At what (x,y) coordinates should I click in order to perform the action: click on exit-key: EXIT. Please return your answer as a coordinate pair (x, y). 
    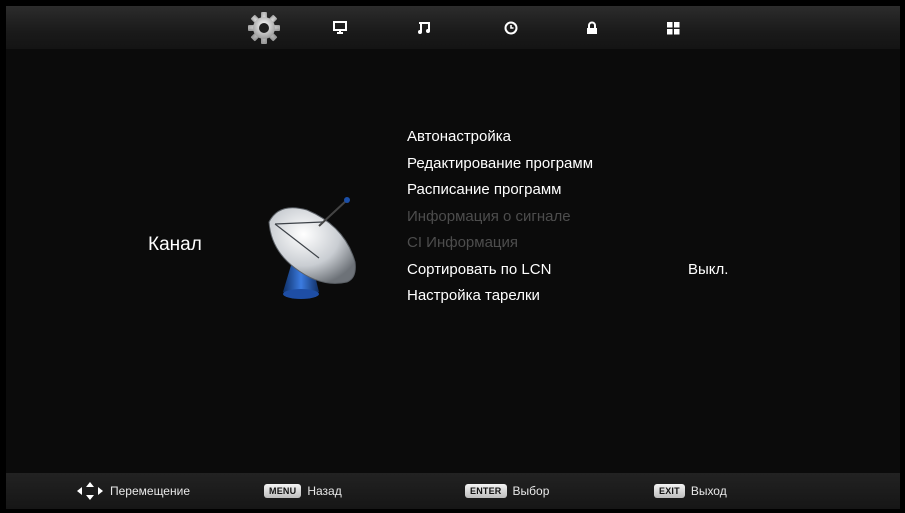
    Looking at the image, I should click on (669, 491).